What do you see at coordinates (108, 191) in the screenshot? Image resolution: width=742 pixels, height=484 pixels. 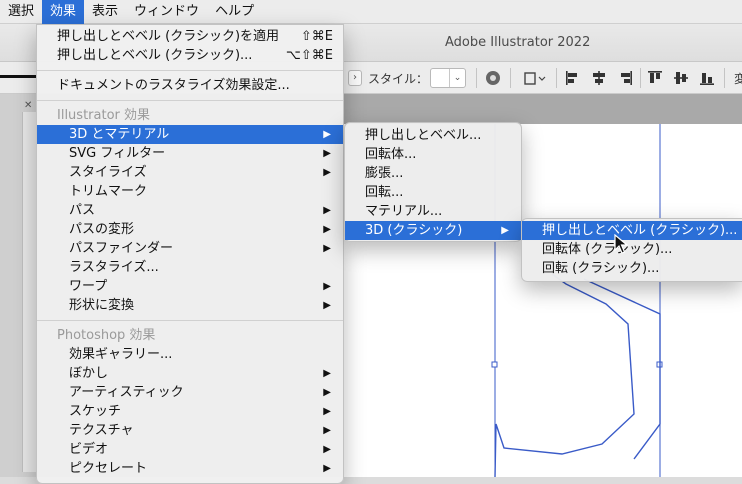 I see `menu-item-label: トリムマーク` at bounding box center [108, 191].